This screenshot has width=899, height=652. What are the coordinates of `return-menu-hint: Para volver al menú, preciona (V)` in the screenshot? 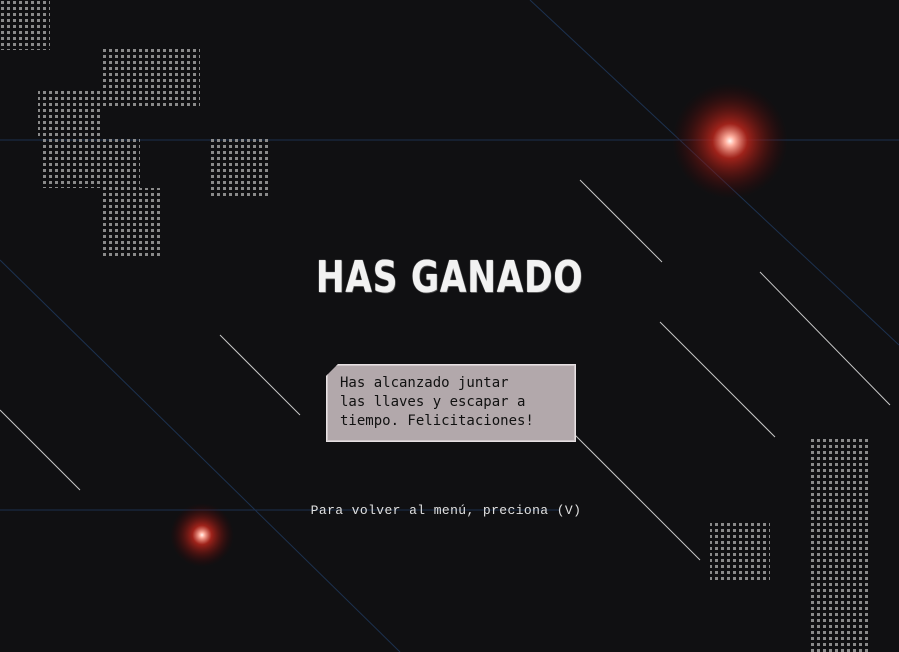 It's located at (446, 510).